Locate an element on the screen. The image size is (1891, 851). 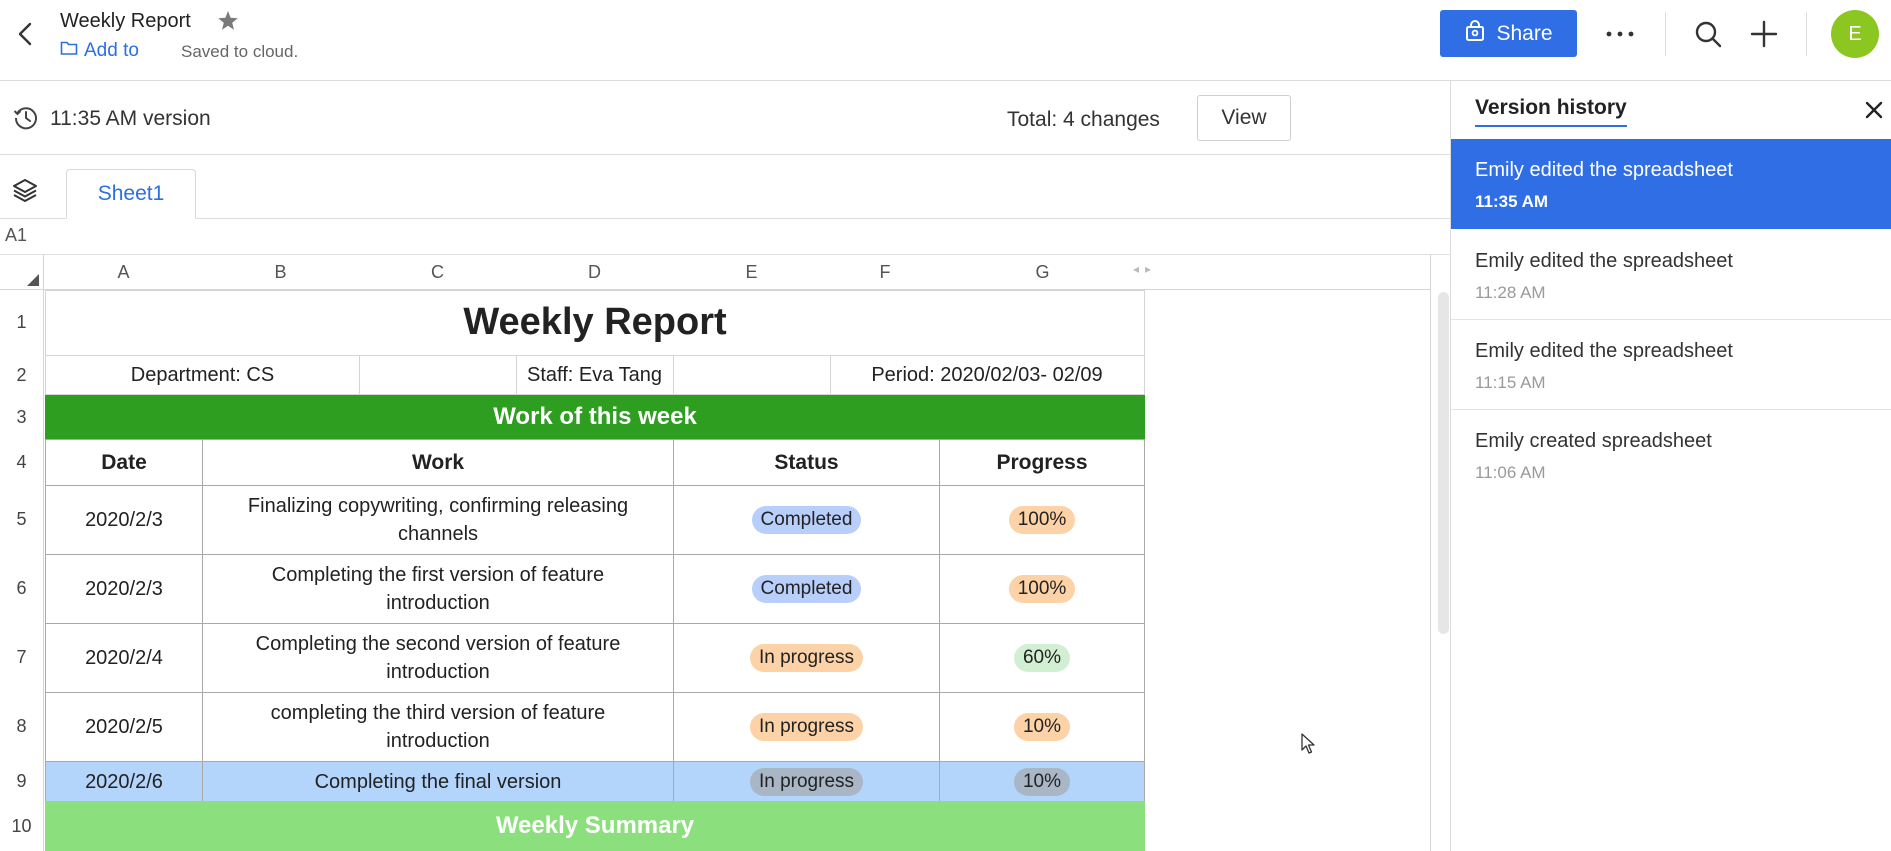
row-header: 10 is located at coordinates (22, 826).